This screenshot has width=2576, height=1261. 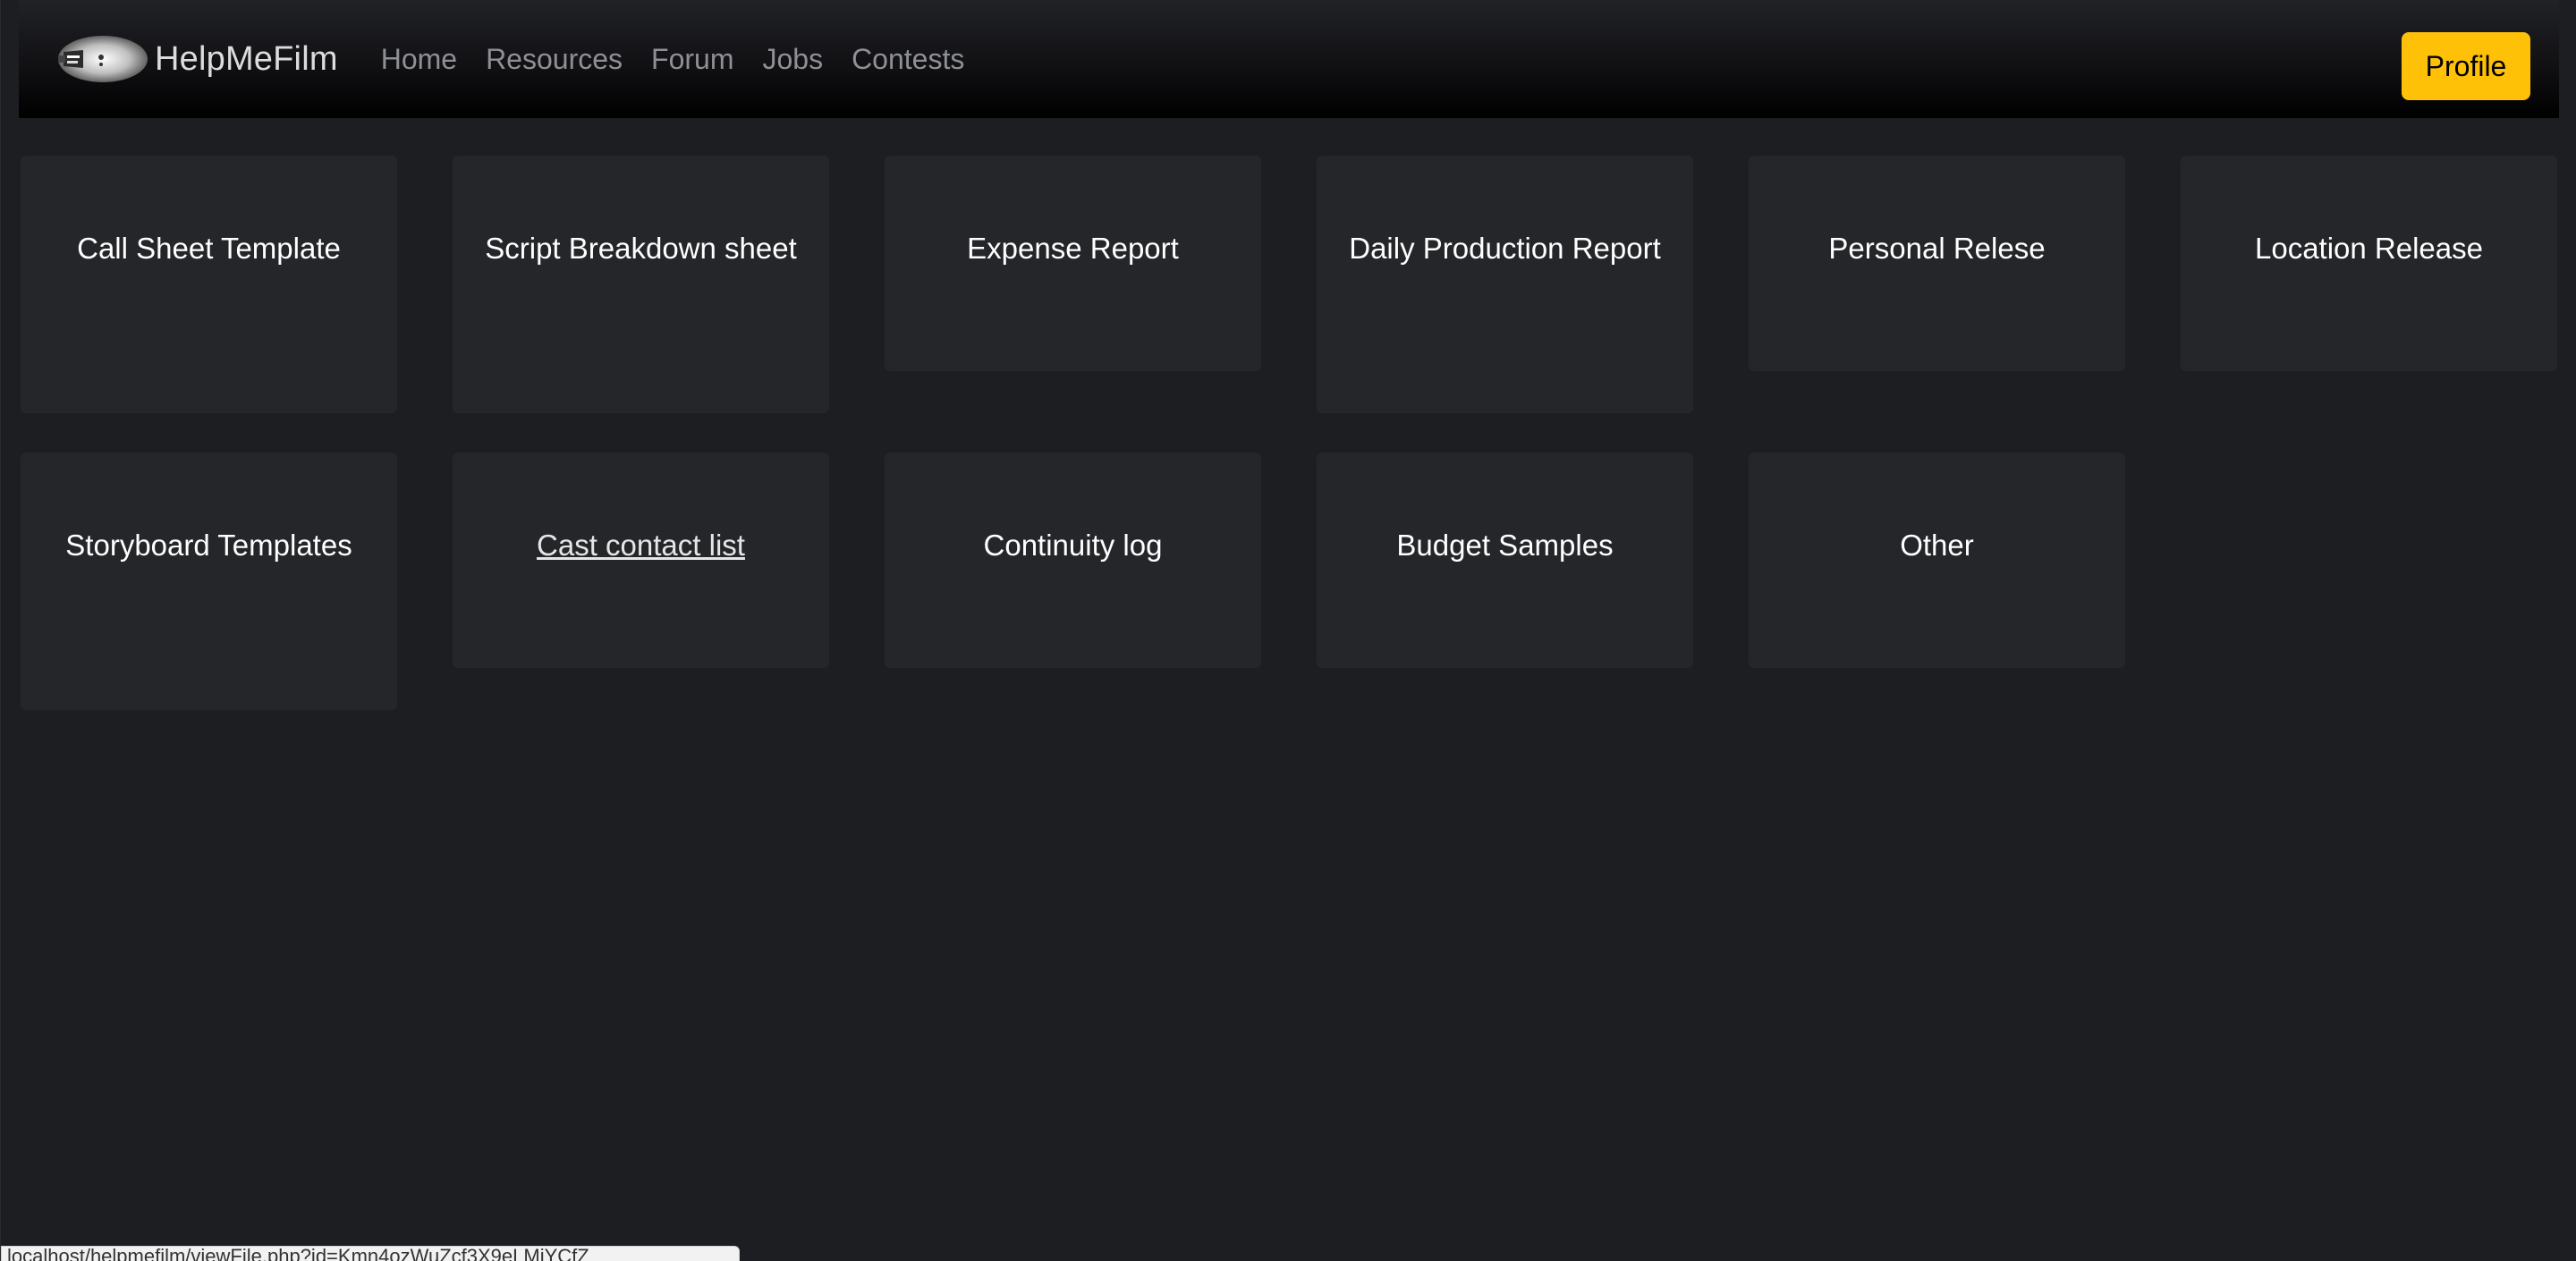 I want to click on card-title-link: Cast contact list, so click(x=640, y=545).